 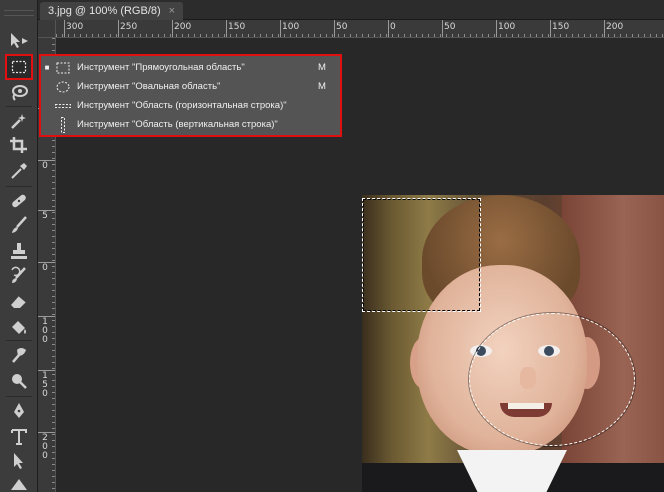 What do you see at coordinates (63, 124) in the screenshot?
I see `single-column-marquee-icon` at bounding box center [63, 124].